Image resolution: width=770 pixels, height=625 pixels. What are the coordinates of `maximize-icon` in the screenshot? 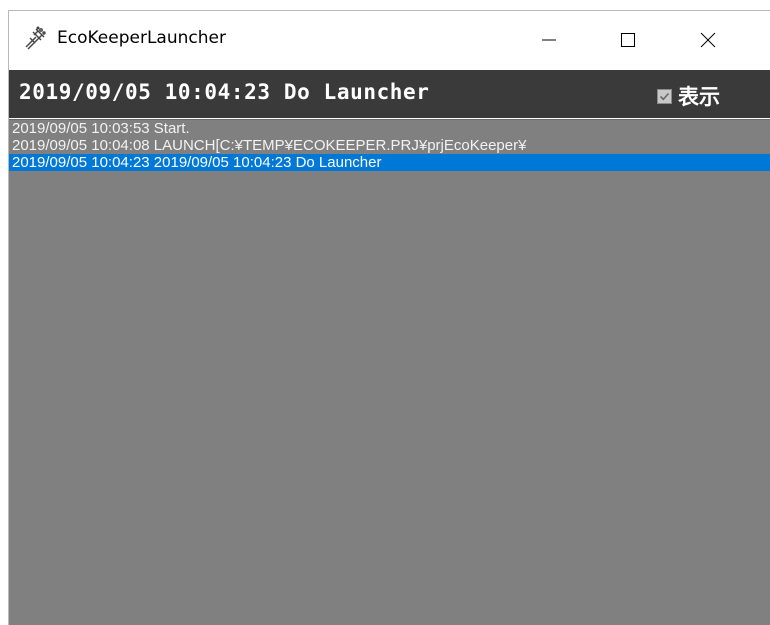 It's located at (628, 40).